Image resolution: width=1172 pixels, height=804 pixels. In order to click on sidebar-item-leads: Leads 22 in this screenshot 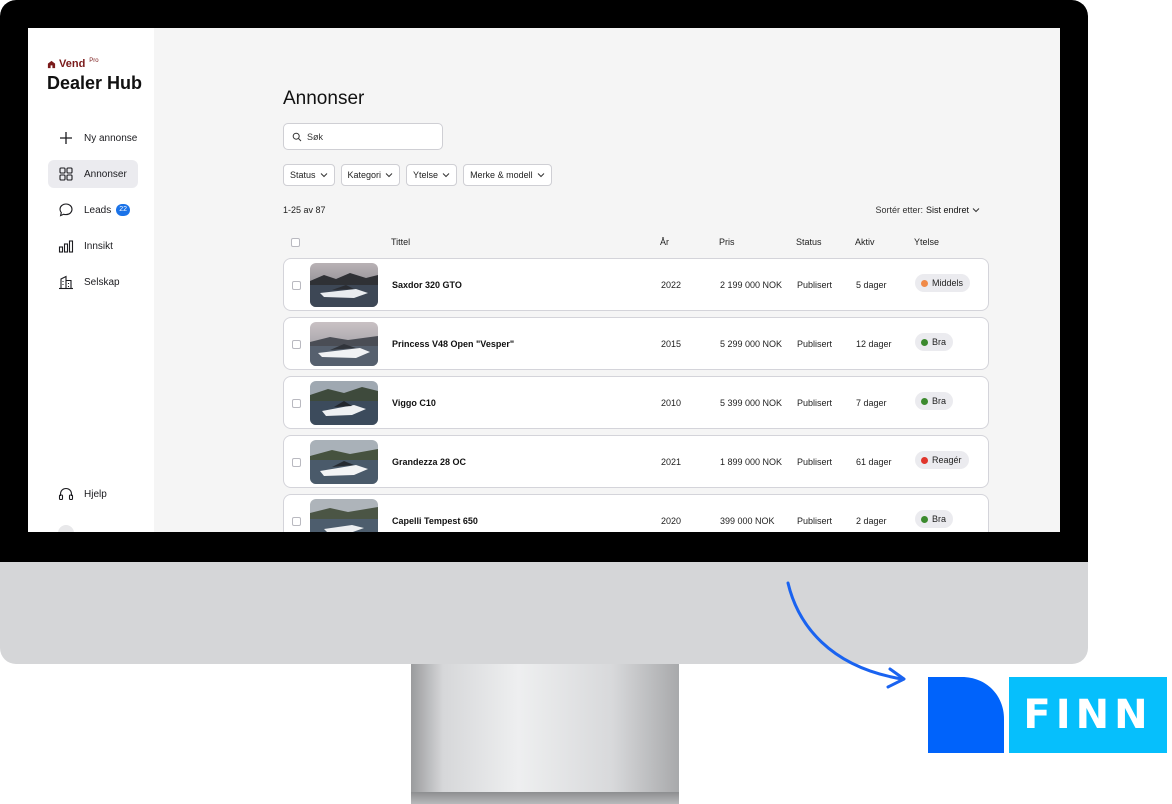, I will do `click(93, 210)`.